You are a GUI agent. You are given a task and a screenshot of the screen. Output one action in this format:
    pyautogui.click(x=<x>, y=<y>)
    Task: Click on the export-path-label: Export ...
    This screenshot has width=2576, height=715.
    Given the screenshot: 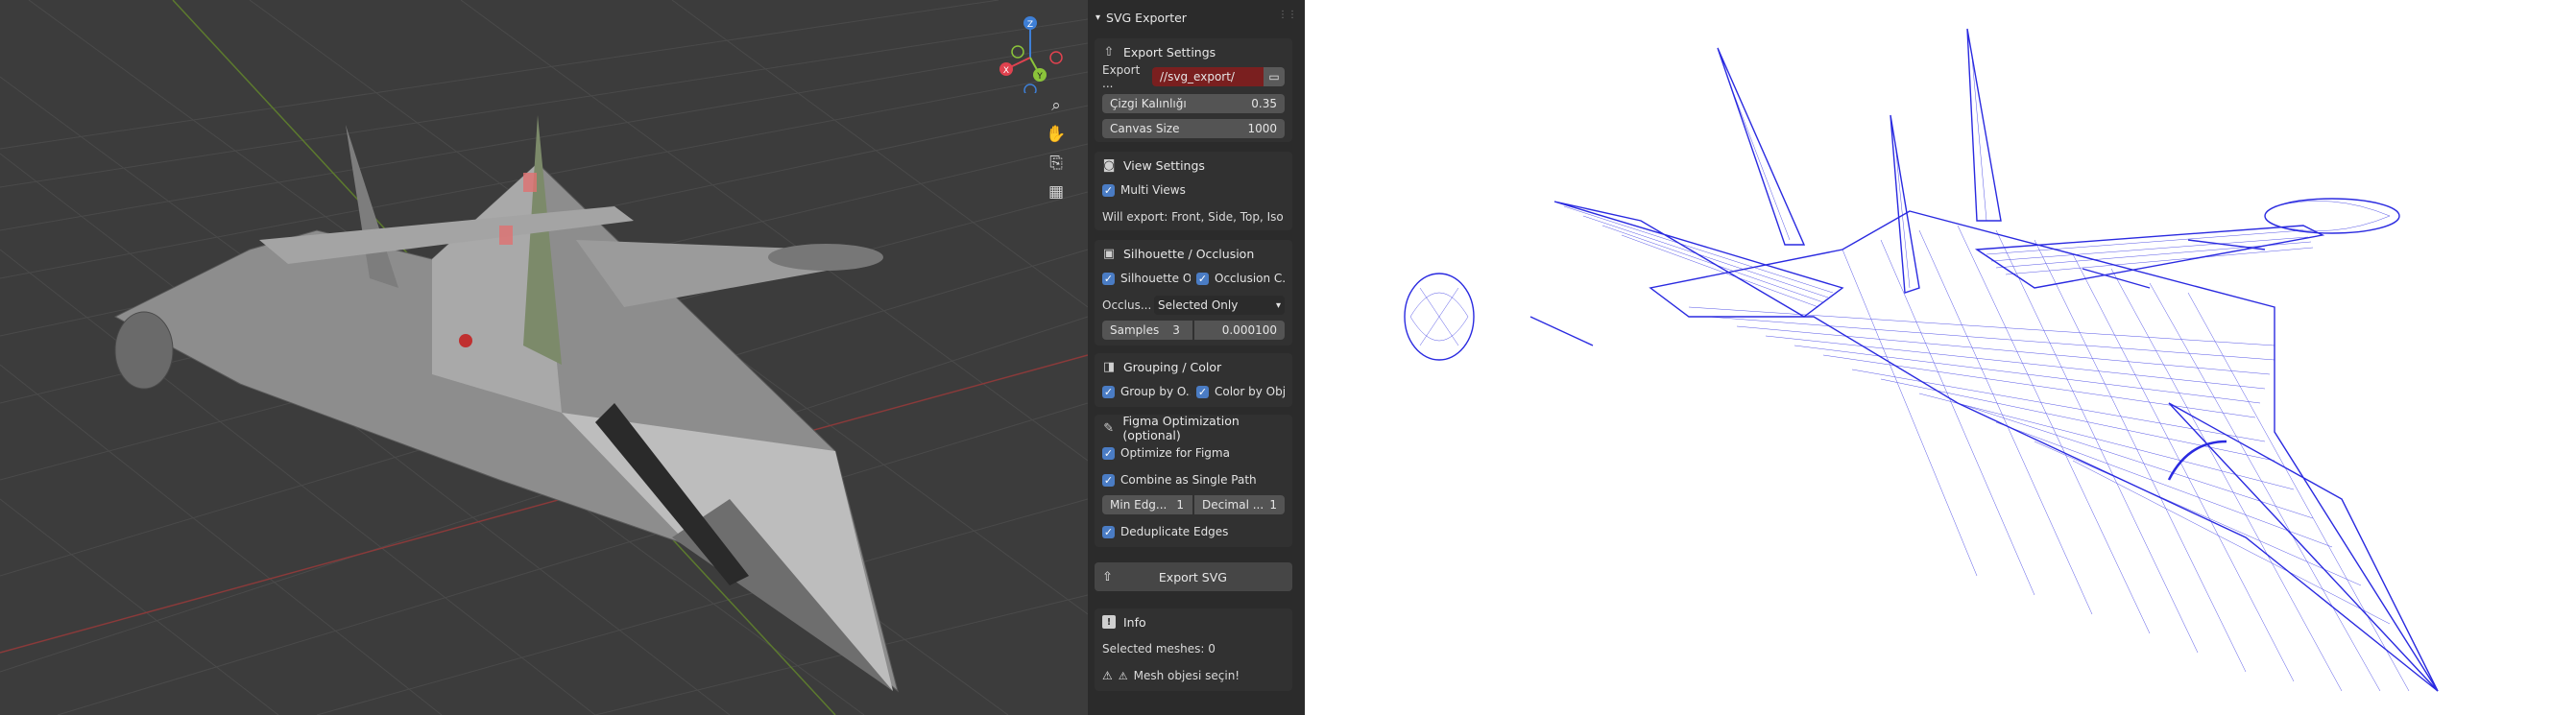 What is the action you would take?
    pyautogui.click(x=1121, y=76)
    